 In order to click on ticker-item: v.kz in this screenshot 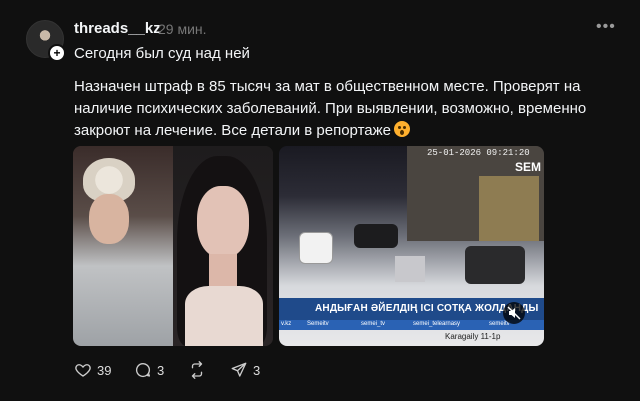, I will do `click(286, 324)`.